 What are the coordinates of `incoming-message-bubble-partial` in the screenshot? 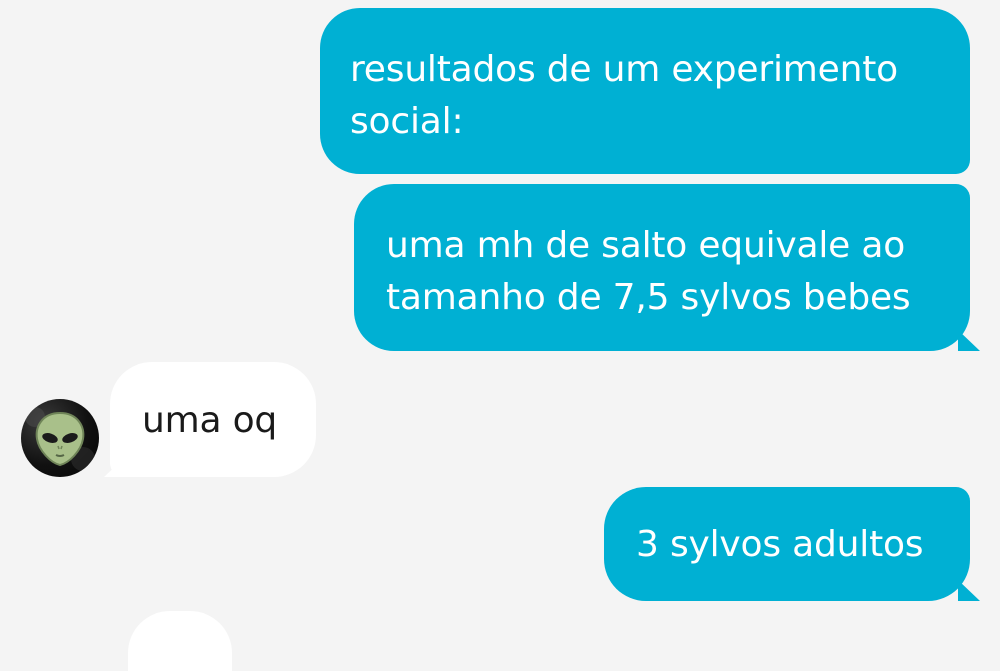 It's located at (180, 641).